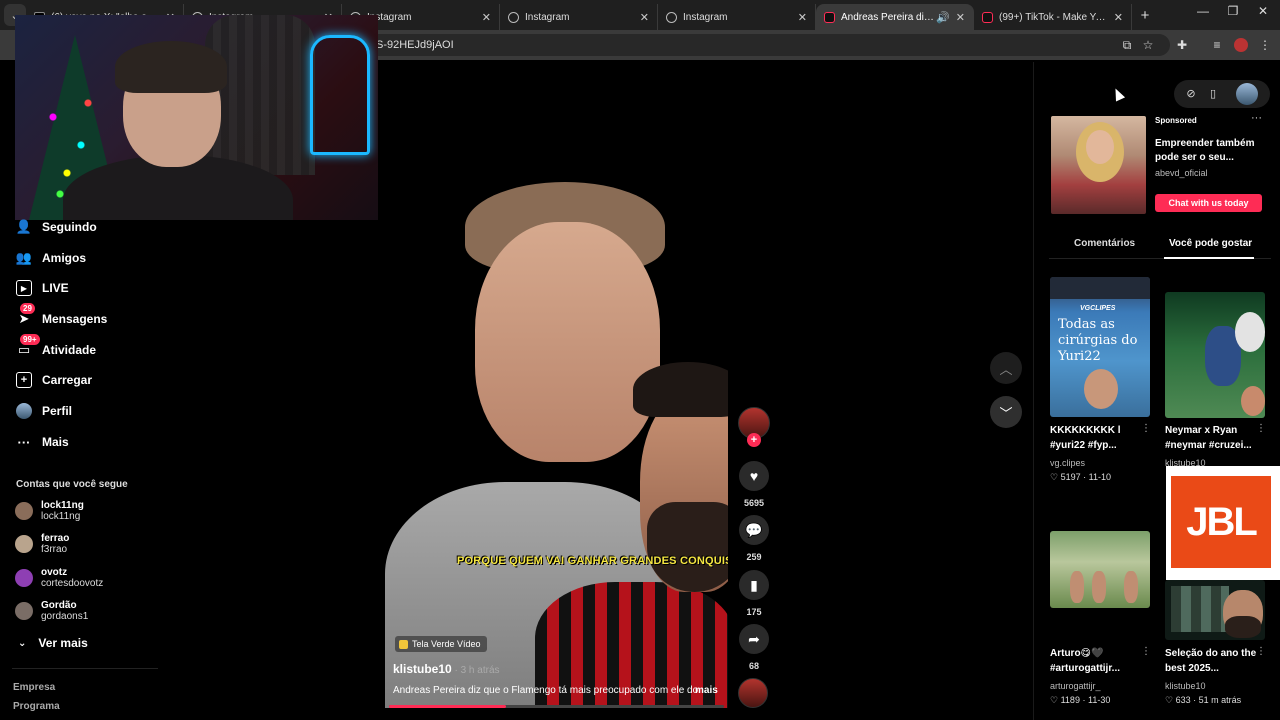 The height and width of the screenshot is (720, 1280). I want to click on followed-account: ferrao f3rrao, so click(42, 544).